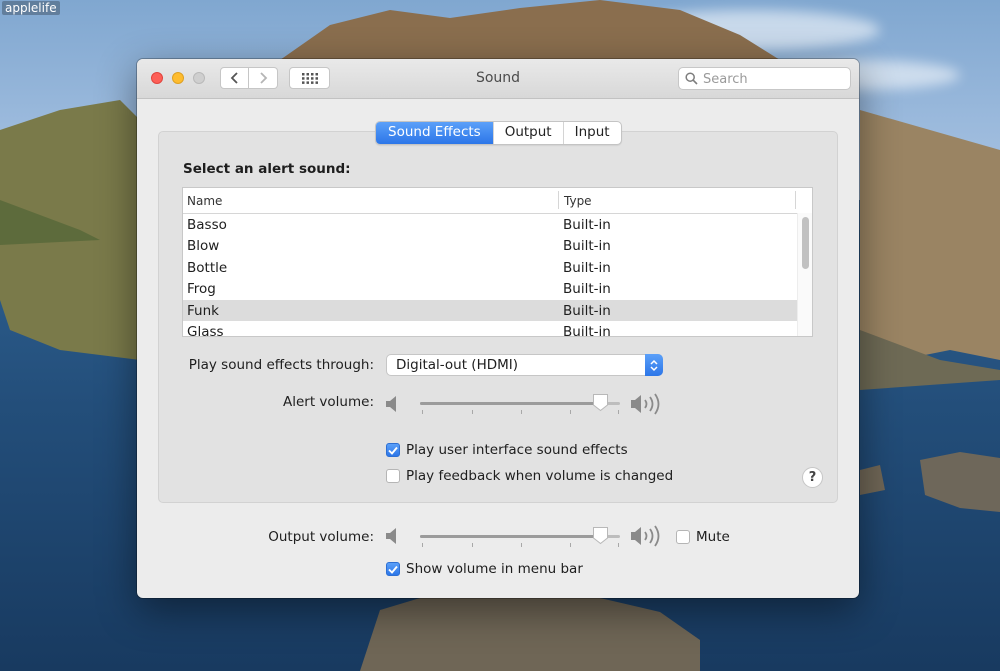 This screenshot has height=671, width=1000. Describe the element at coordinates (490, 329) in the screenshot. I see `table-row: Glass Built-in` at that location.